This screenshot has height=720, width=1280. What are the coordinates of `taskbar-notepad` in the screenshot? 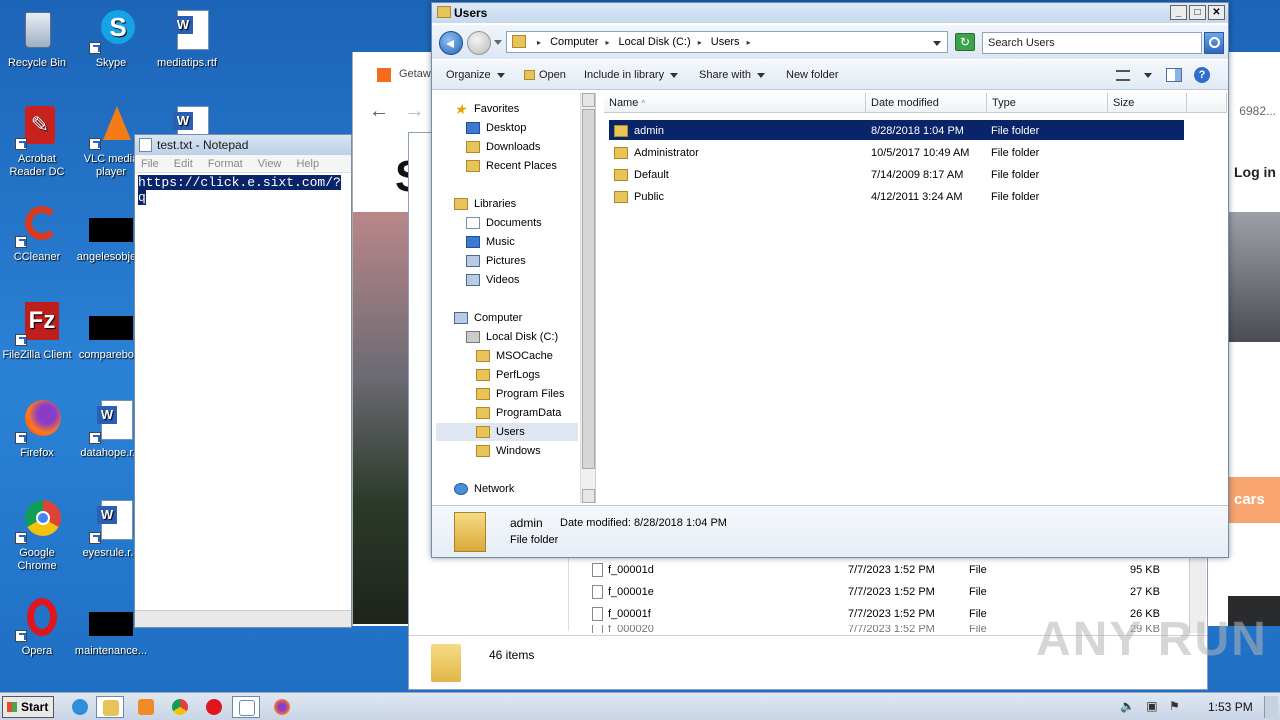 It's located at (246, 707).